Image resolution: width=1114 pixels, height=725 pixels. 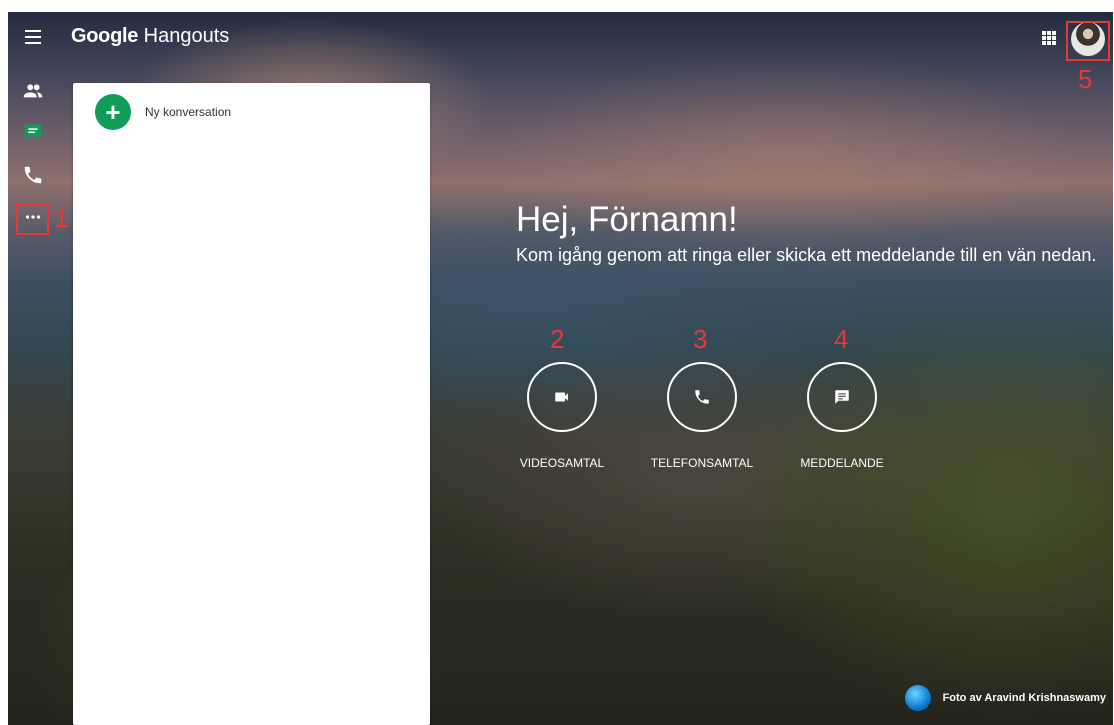 I want to click on globe-icon, so click(x=917, y=698).